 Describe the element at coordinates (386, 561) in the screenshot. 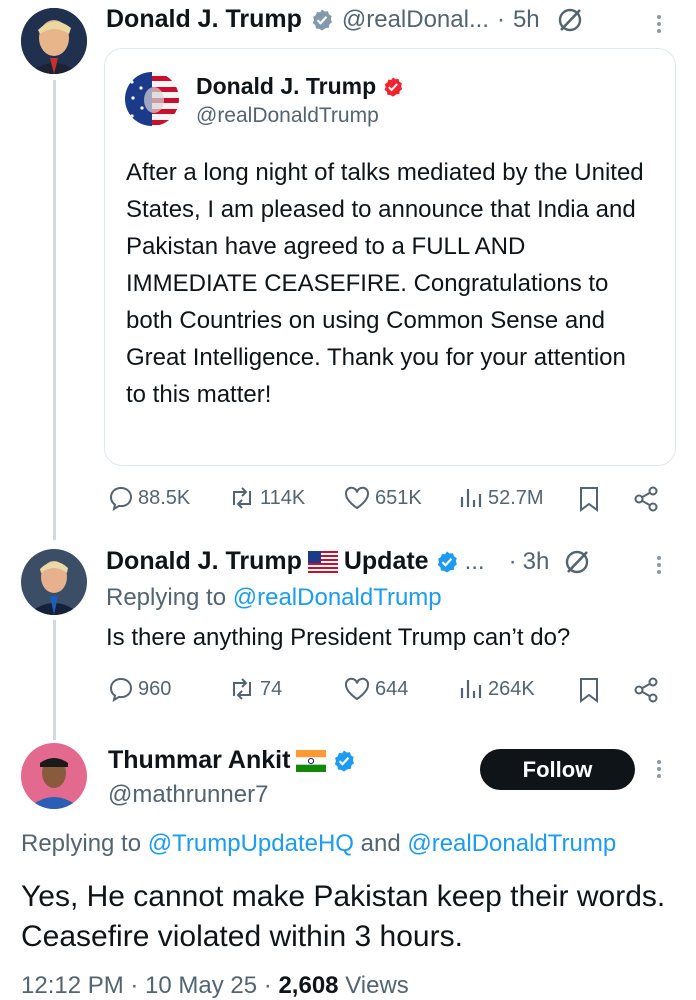

I see `author-name-suffix: Update` at that location.